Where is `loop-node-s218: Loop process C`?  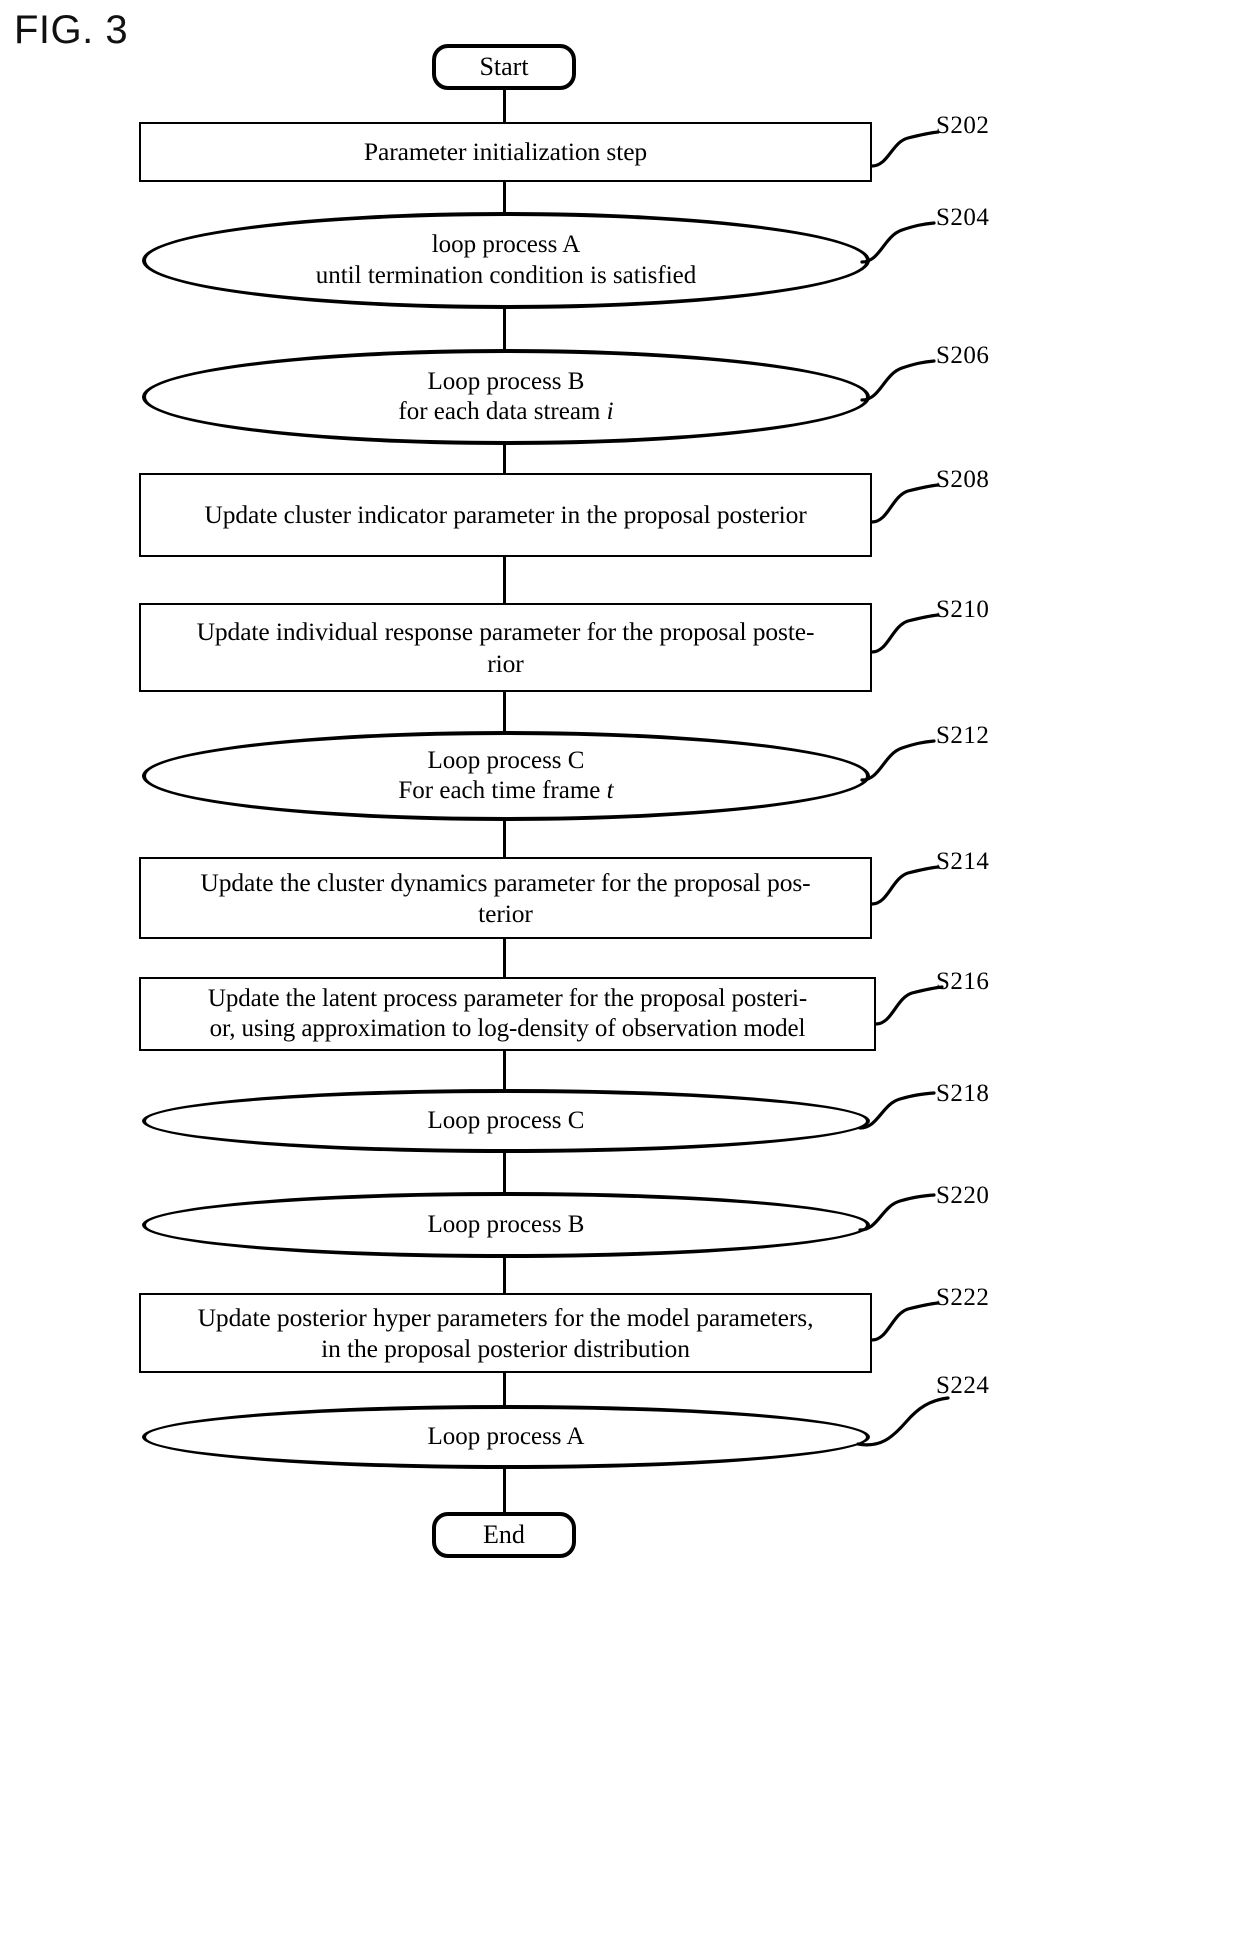 loop-node-s218: Loop process C is located at coordinates (506, 1121).